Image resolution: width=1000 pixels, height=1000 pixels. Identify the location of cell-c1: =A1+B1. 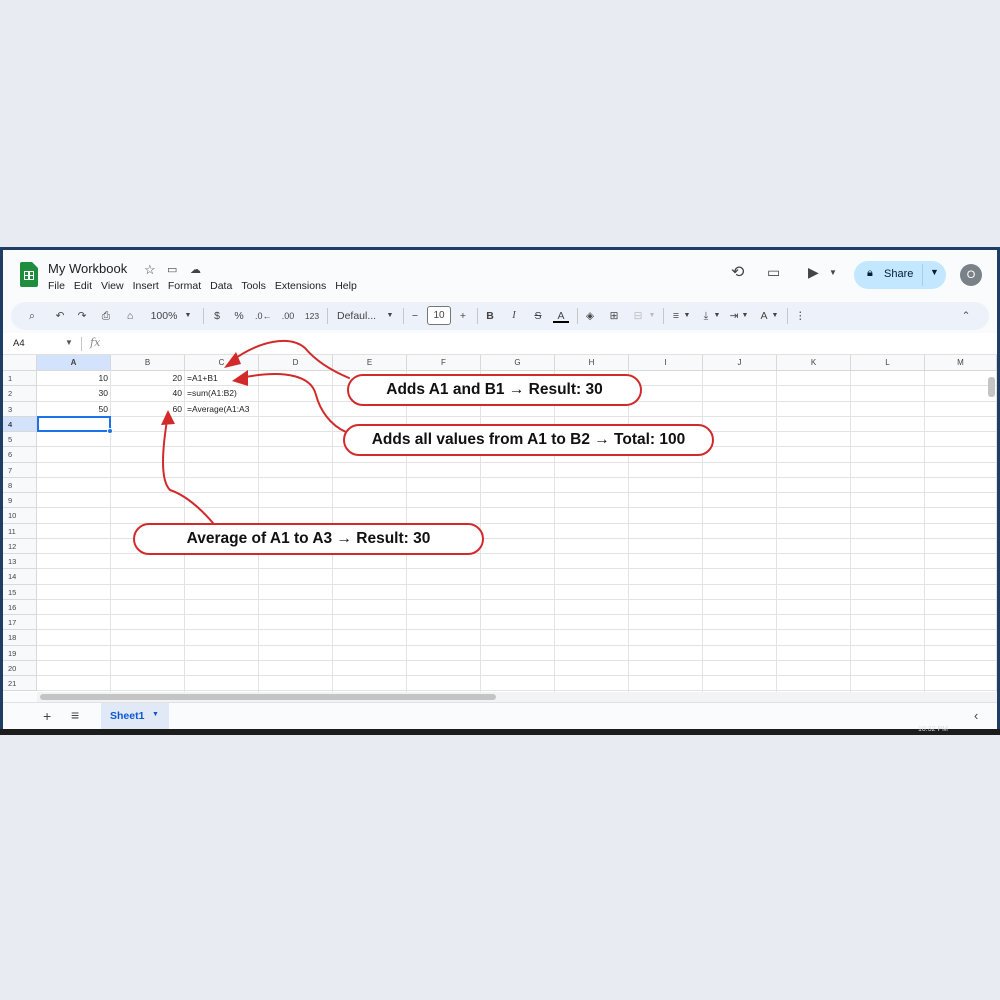
(259, 378).